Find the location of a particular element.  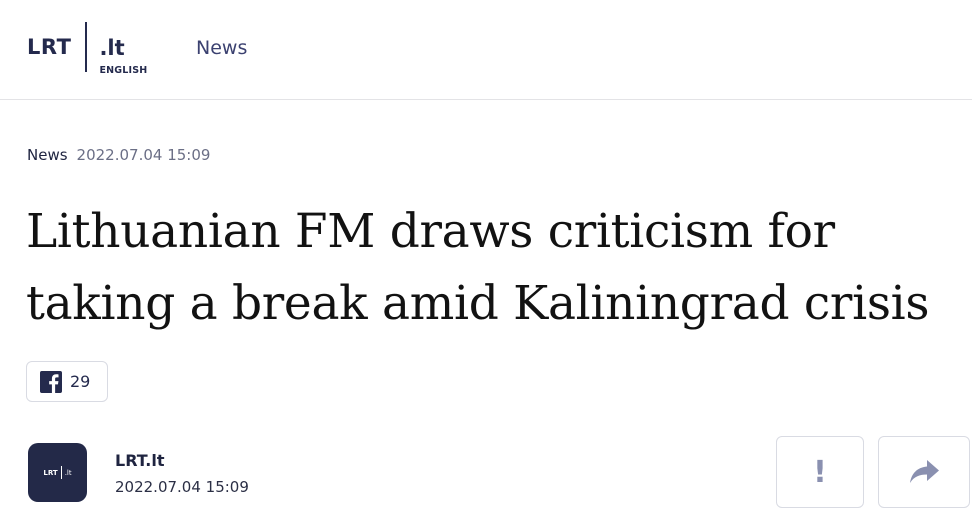

logo-right-block: .lt ENGLISH is located at coordinates (123, 55).